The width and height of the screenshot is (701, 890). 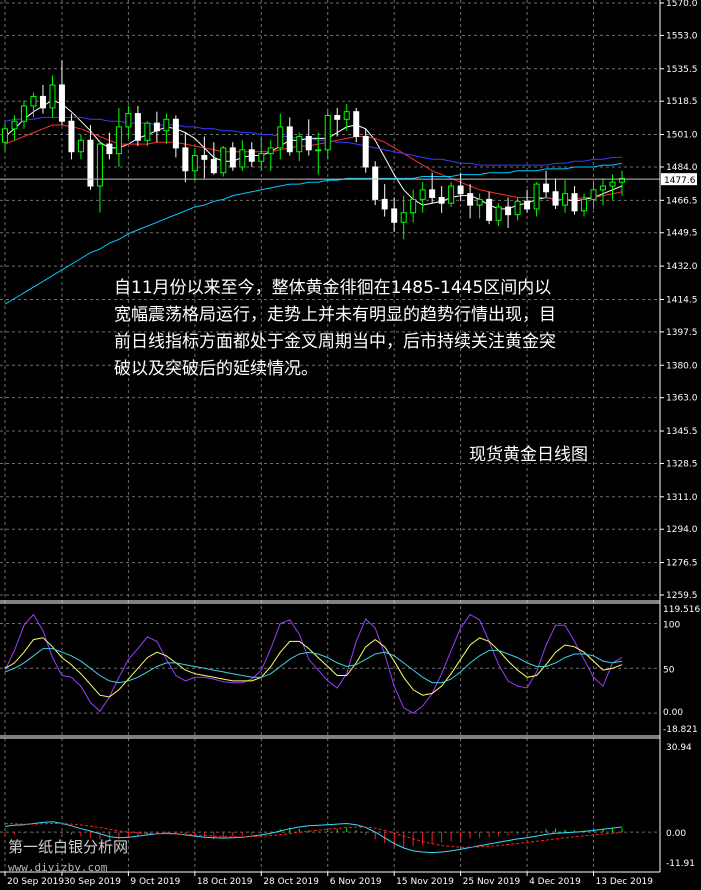 What do you see at coordinates (68, 856) in the screenshot?
I see `watermark: 第一纸白银分析网 www.diyizby.com` at bounding box center [68, 856].